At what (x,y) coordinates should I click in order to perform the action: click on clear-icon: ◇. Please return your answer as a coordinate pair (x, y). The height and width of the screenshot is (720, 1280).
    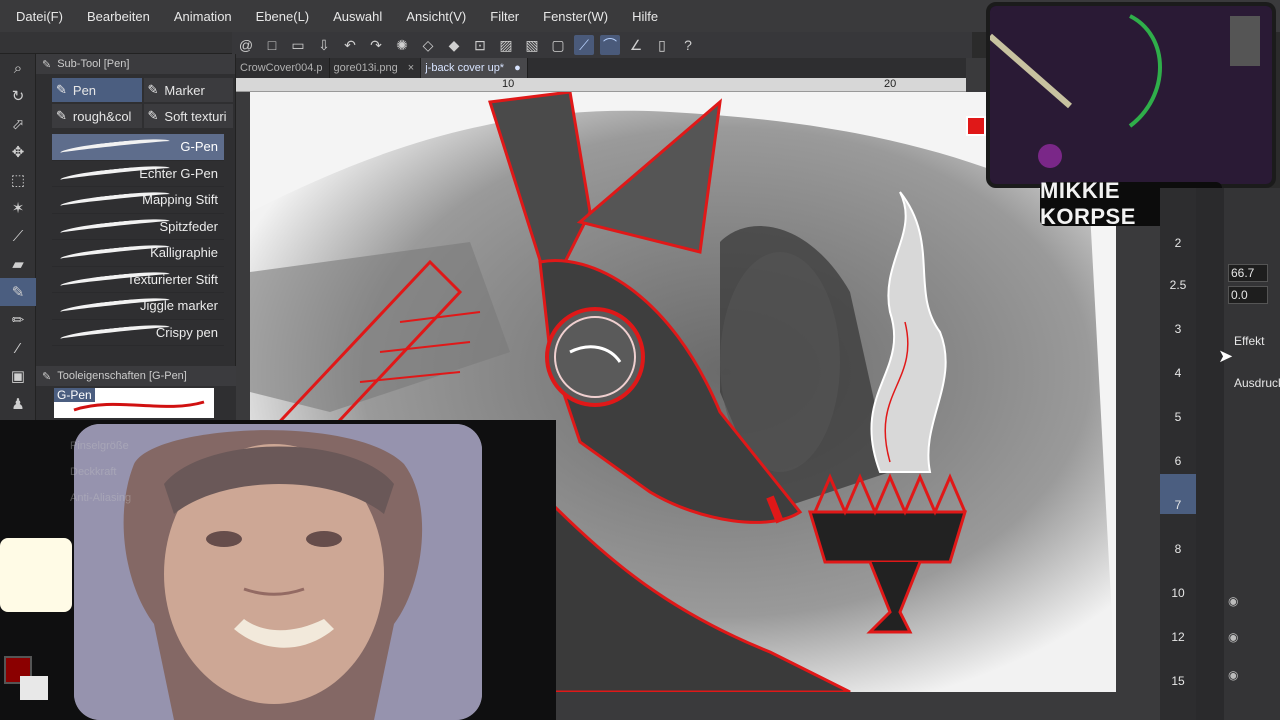
    Looking at the image, I should click on (428, 45).